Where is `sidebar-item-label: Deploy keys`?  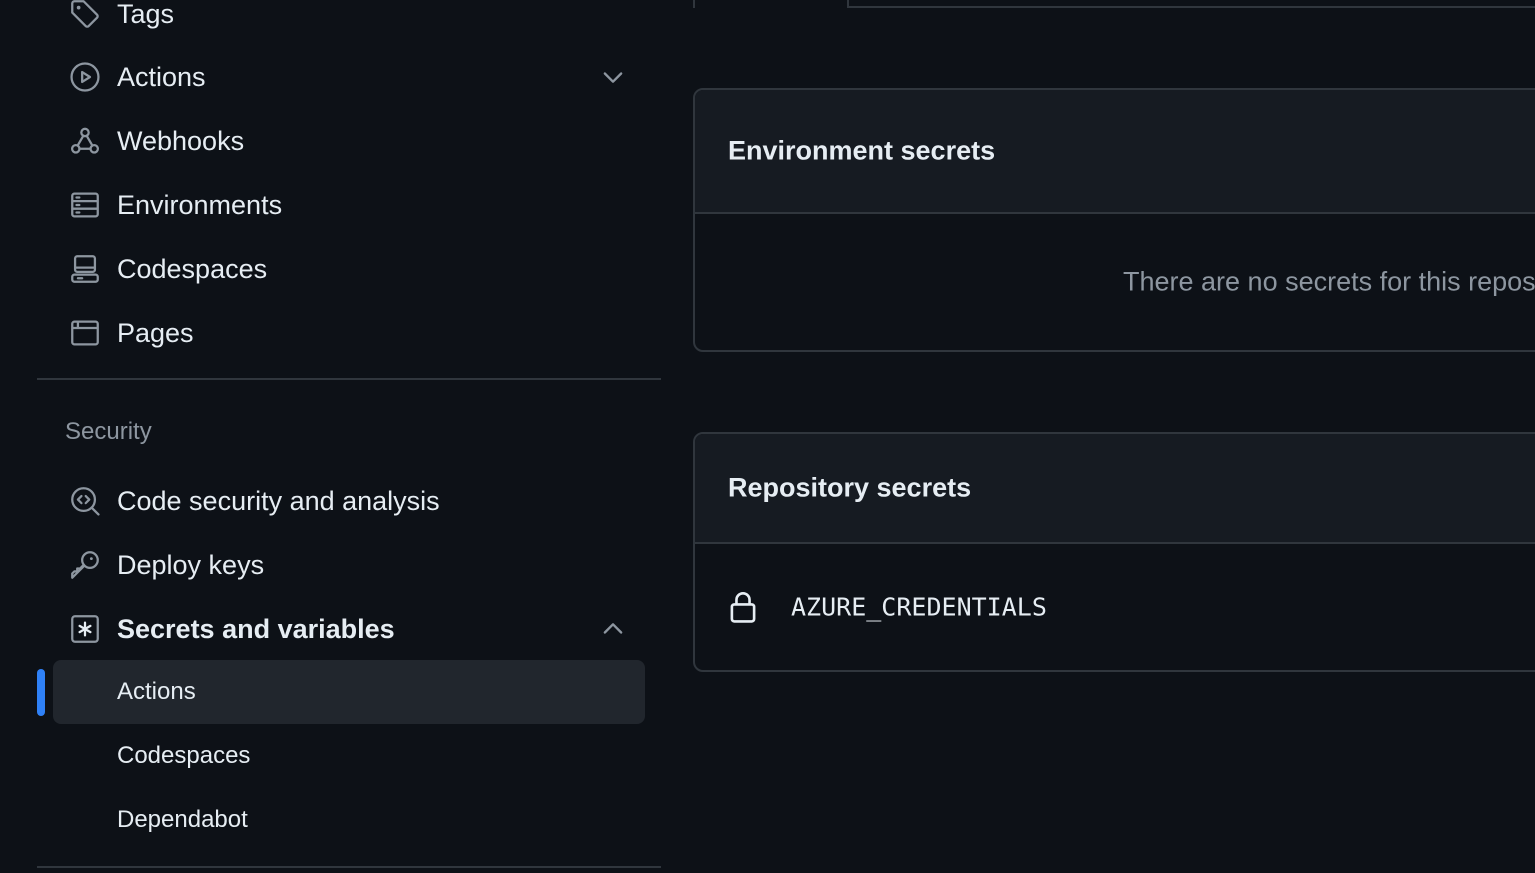 sidebar-item-label: Deploy keys is located at coordinates (191, 564).